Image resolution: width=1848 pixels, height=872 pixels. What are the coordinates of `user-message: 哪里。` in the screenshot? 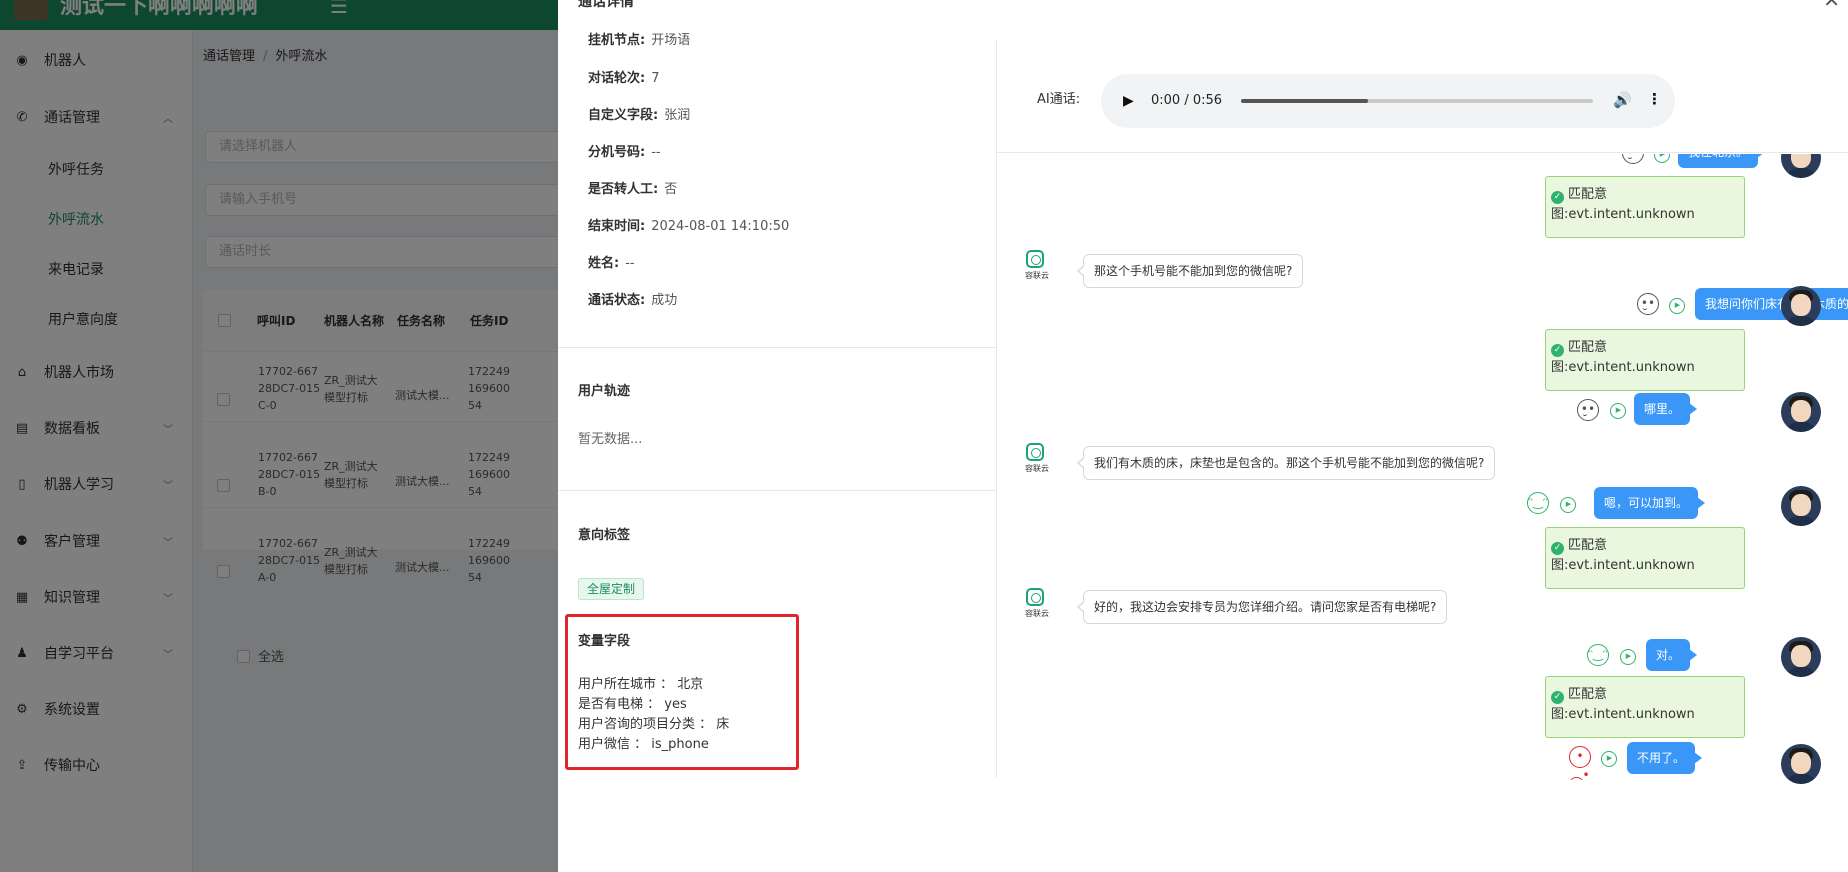 It's located at (1666, 409).